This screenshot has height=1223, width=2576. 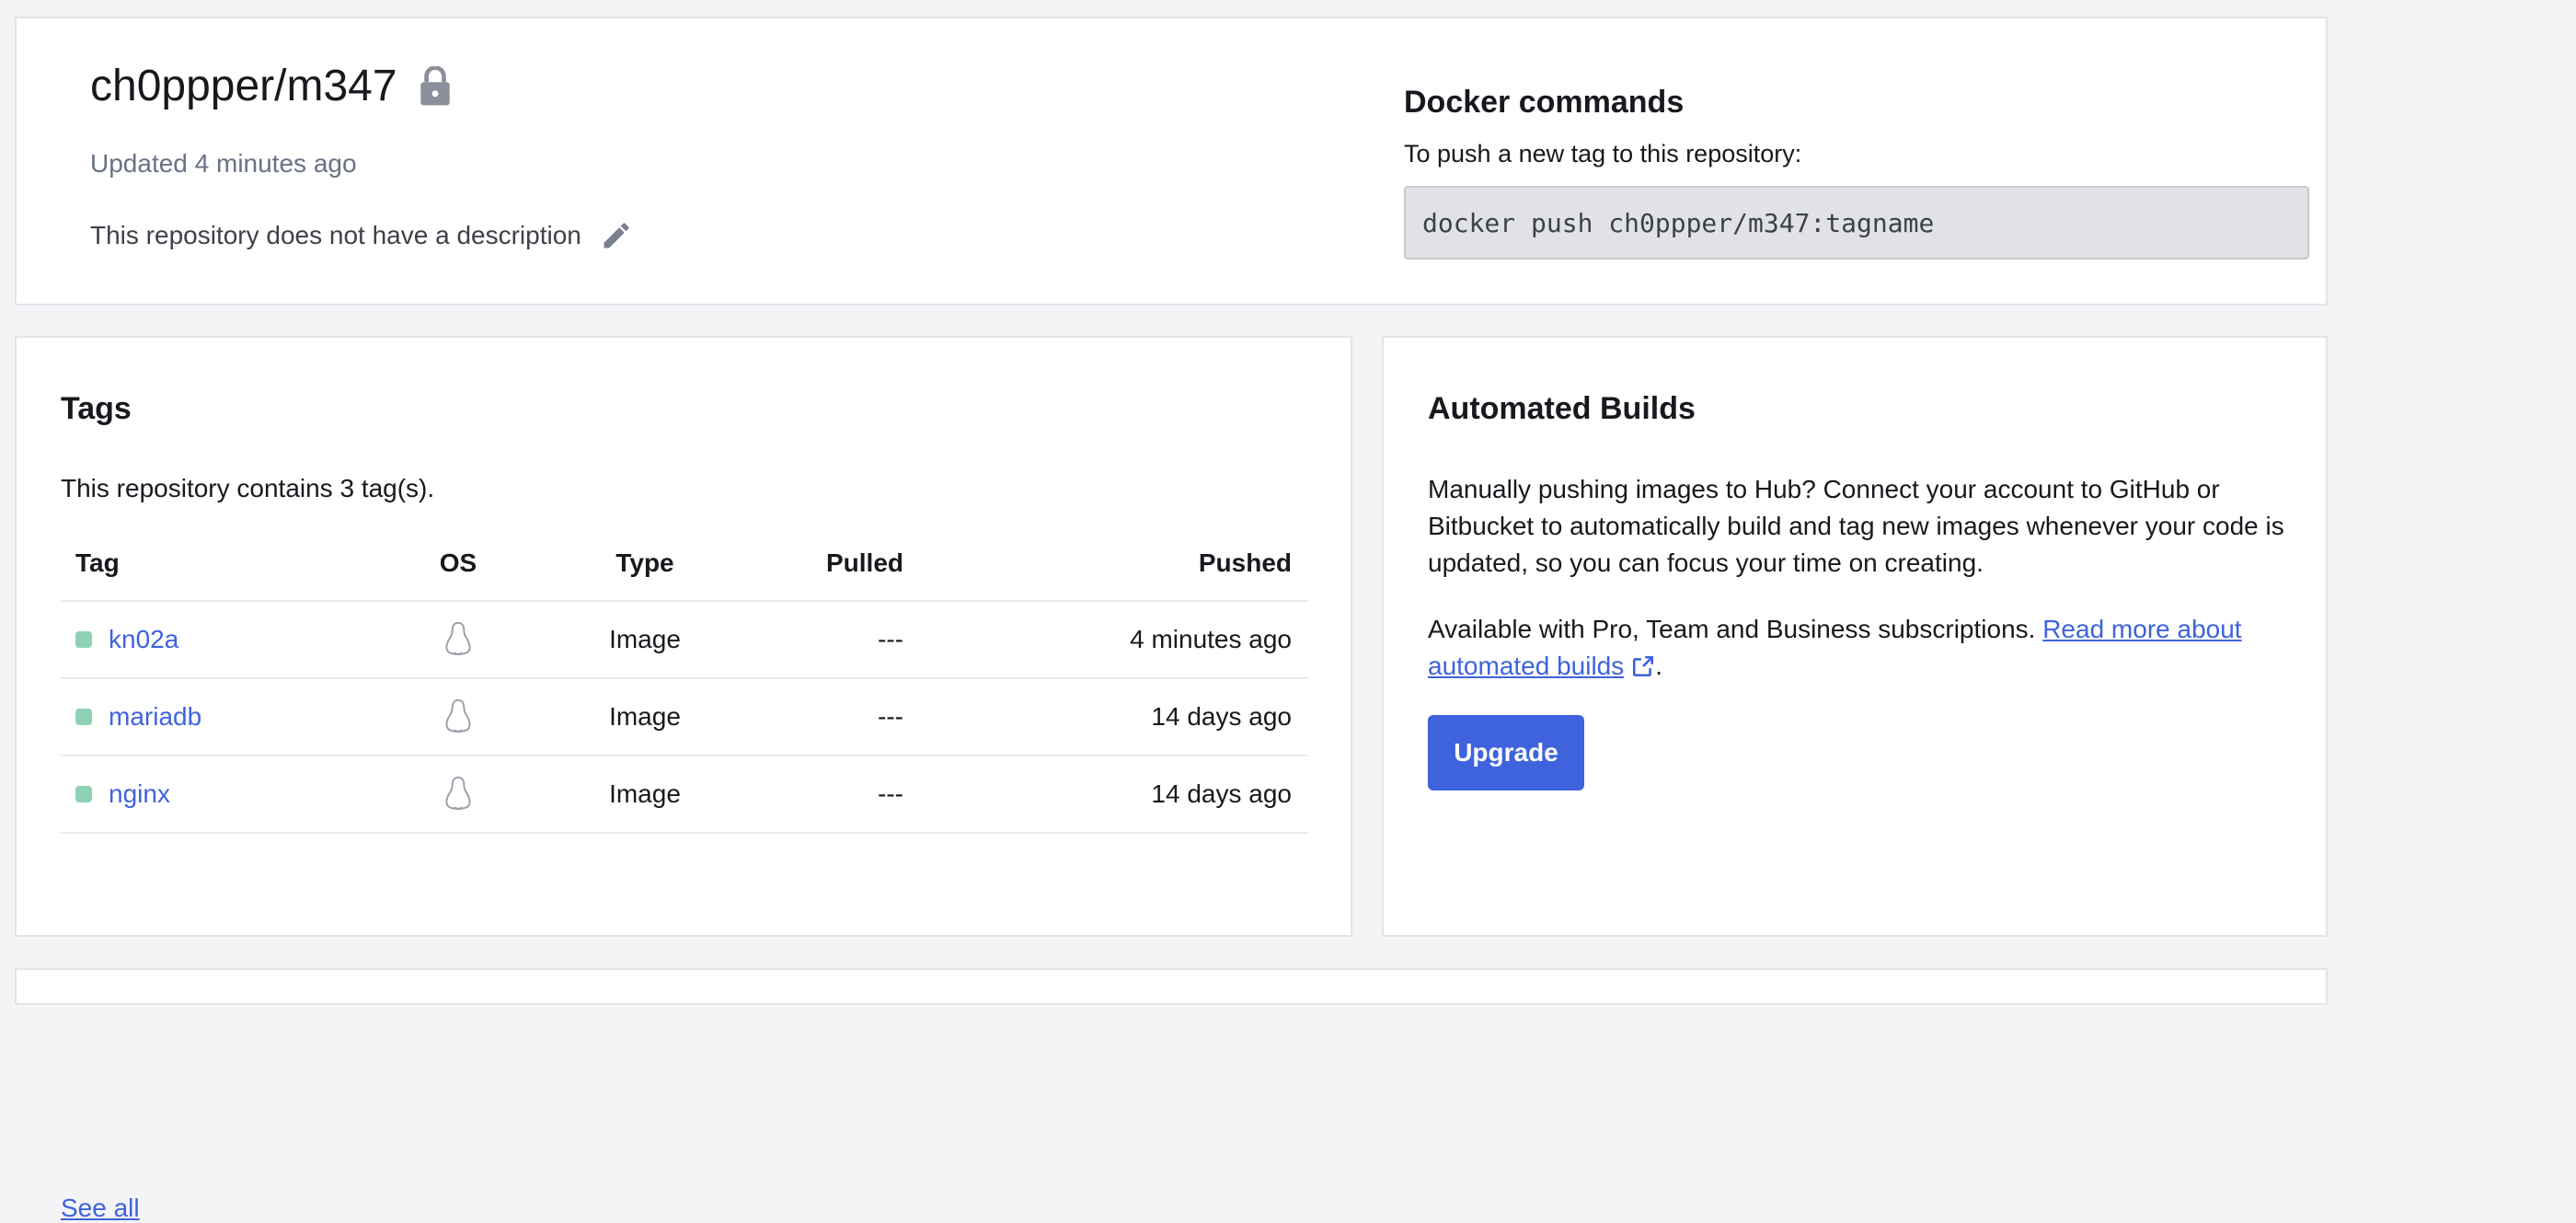 What do you see at coordinates (223, 163) in the screenshot?
I see `repo-updated-time: Updated 4 minutes ago` at bounding box center [223, 163].